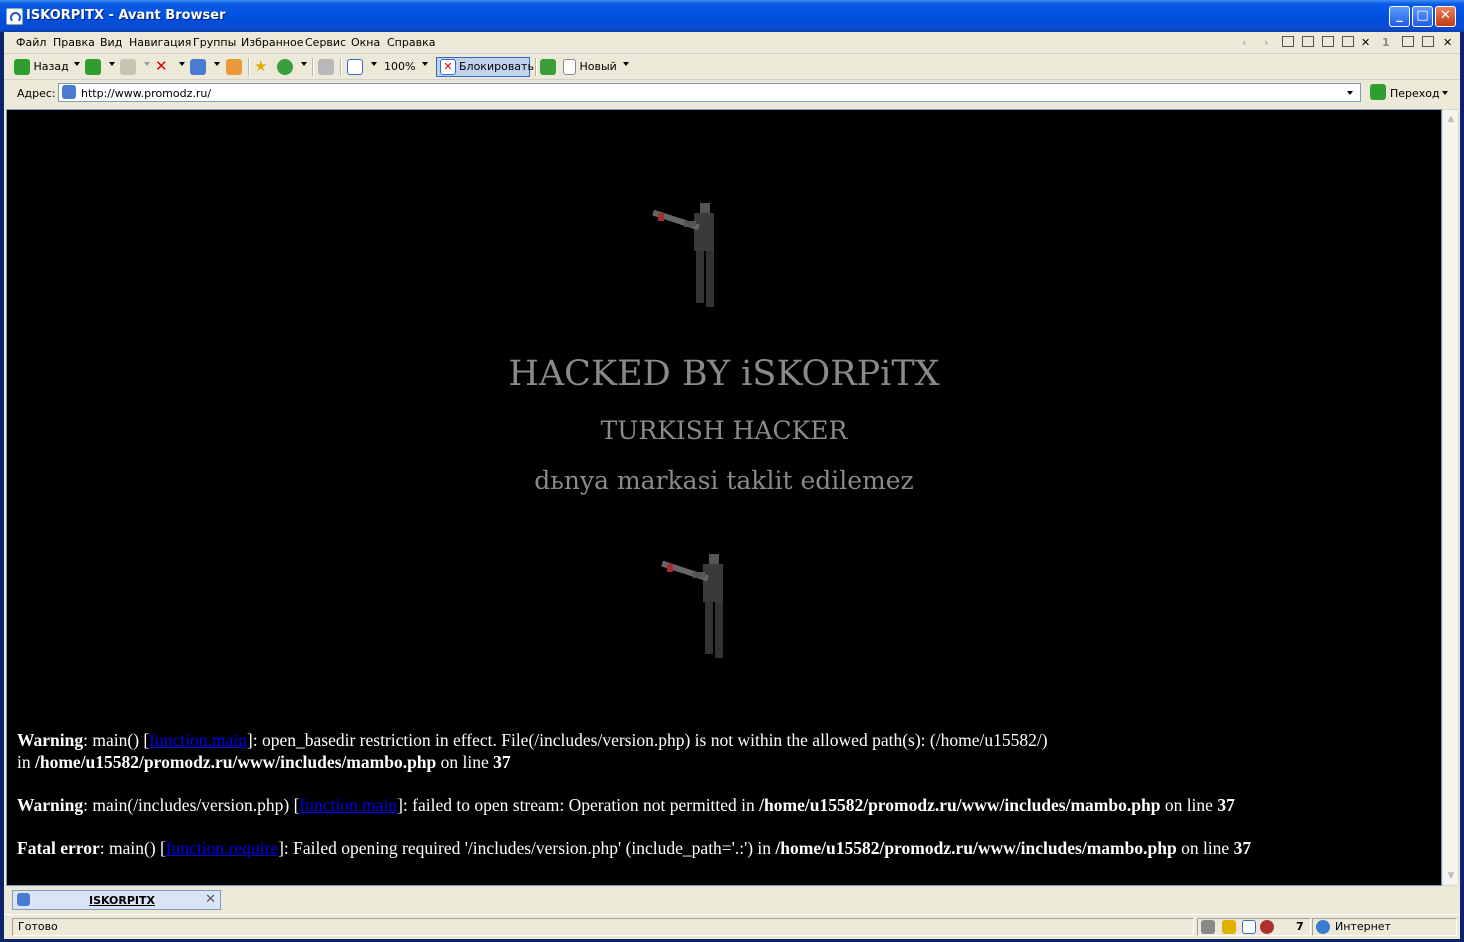 The width and height of the screenshot is (1464, 942). I want to click on mdi-restore-icon, so click(1428, 41).